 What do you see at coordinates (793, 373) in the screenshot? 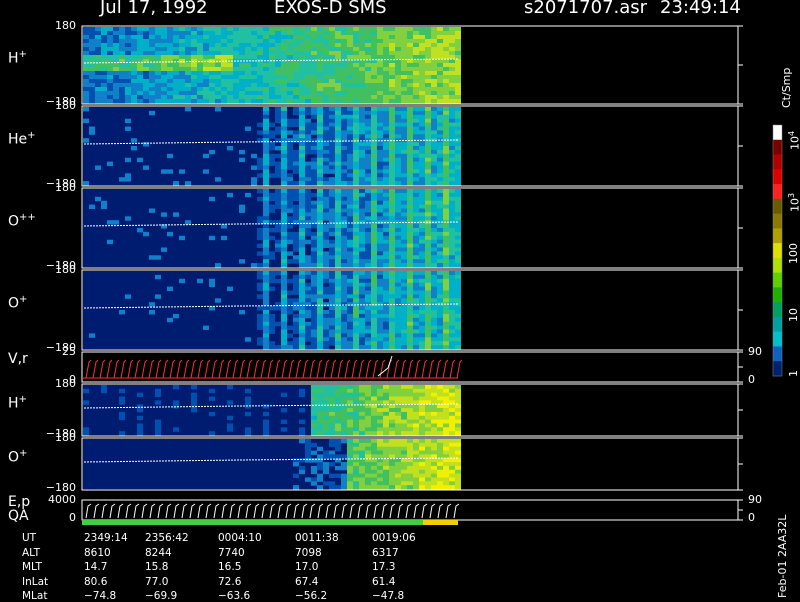
I see `colorbar-label: 1` at bounding box center [793, 373].